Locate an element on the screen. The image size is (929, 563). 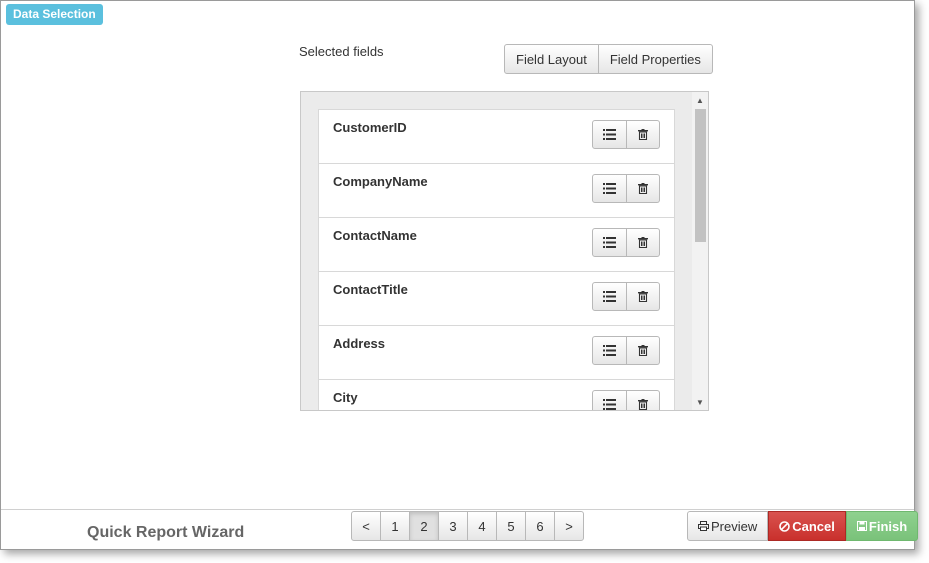
finish-button: Finish is located at coordinates (882, 526).